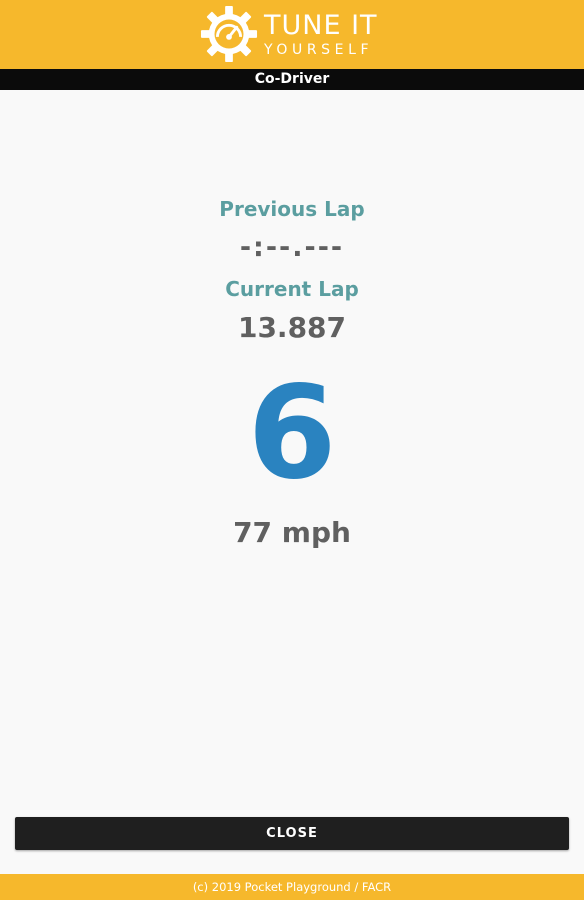  What do you see at coordinates (292, 327) in the screenshot?
I see `current-lap-time: 13.887` at bounding box center [292, 327].